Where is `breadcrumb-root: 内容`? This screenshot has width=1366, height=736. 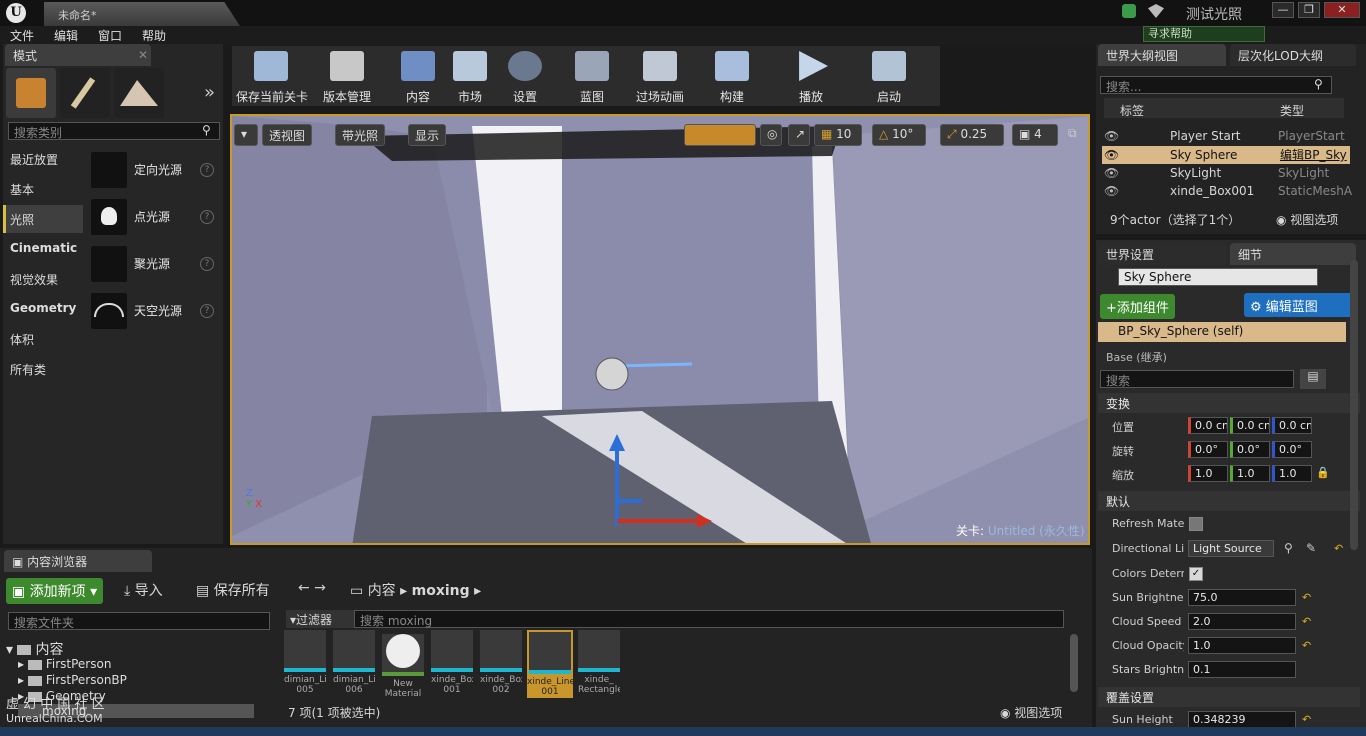 breadcrumb-root: 内容 is located at coordinates (382, 591).